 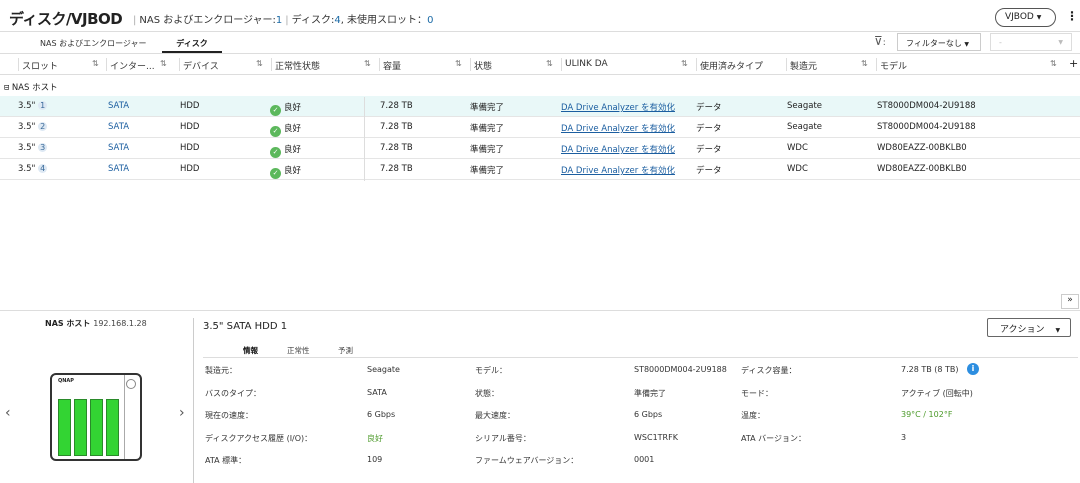 I want to click on field-label: ATA バージョン：, so click(x=773, y=438).